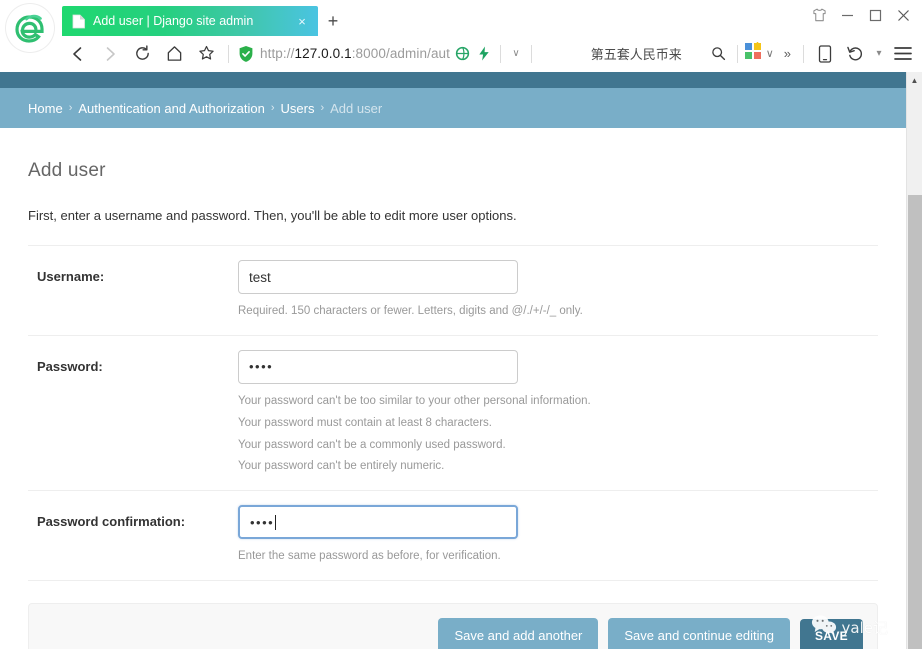 This screenshot has width=922, height=649. I want to click on edge-e-logo-icon, so click(30, 28).